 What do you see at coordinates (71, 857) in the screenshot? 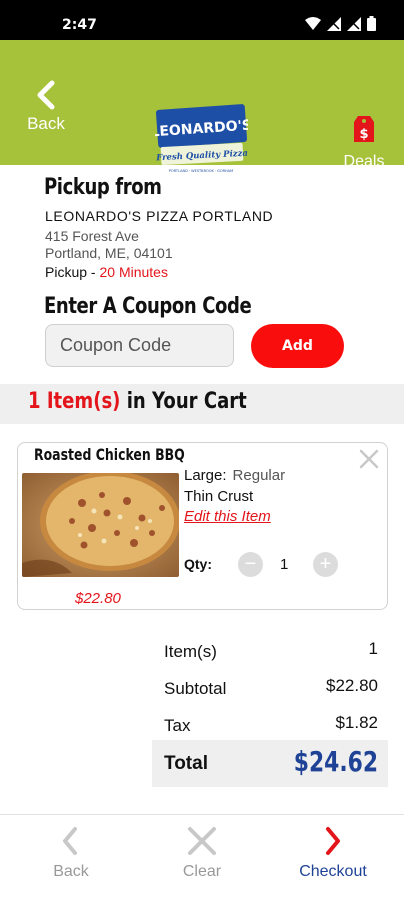
I see `nav-back-button: Back` at bounding box center [71, 857].